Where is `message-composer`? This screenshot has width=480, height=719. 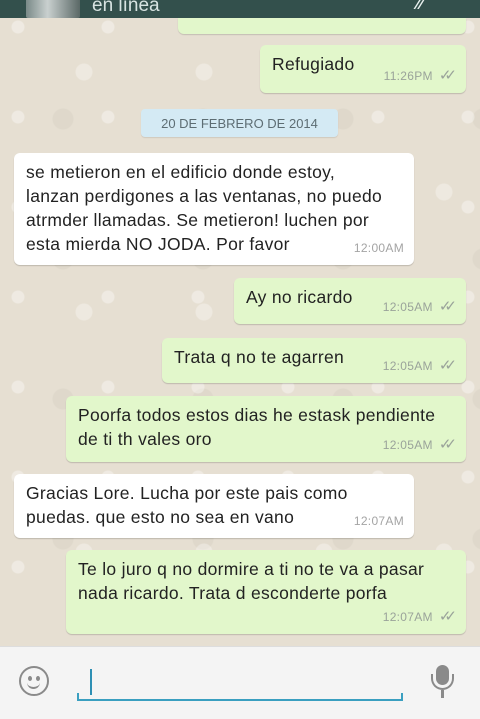 message-composer is located at coordinates (240, 682).